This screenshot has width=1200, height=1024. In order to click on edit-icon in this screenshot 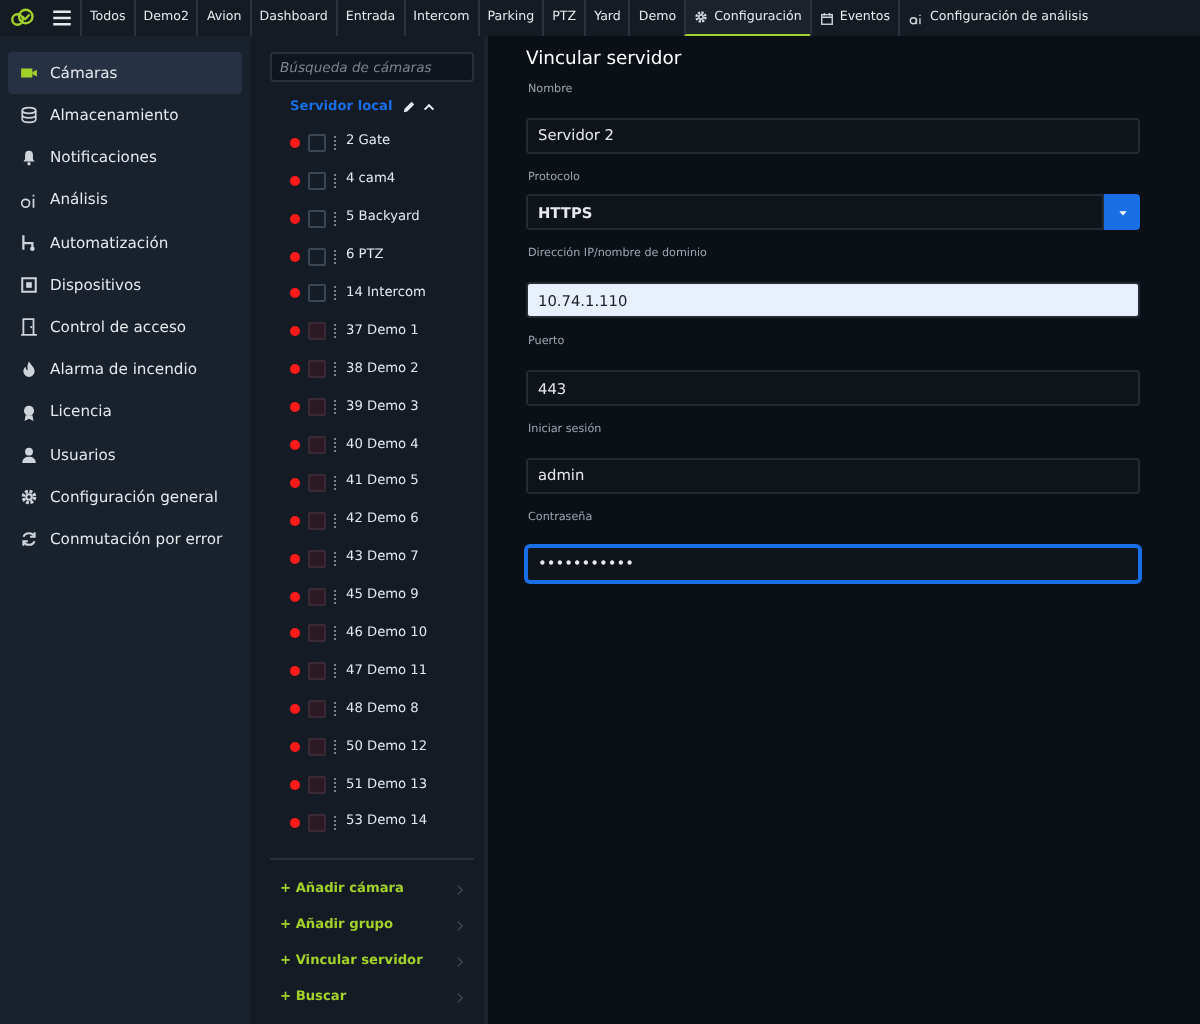, I will do `click(409, 107)`.